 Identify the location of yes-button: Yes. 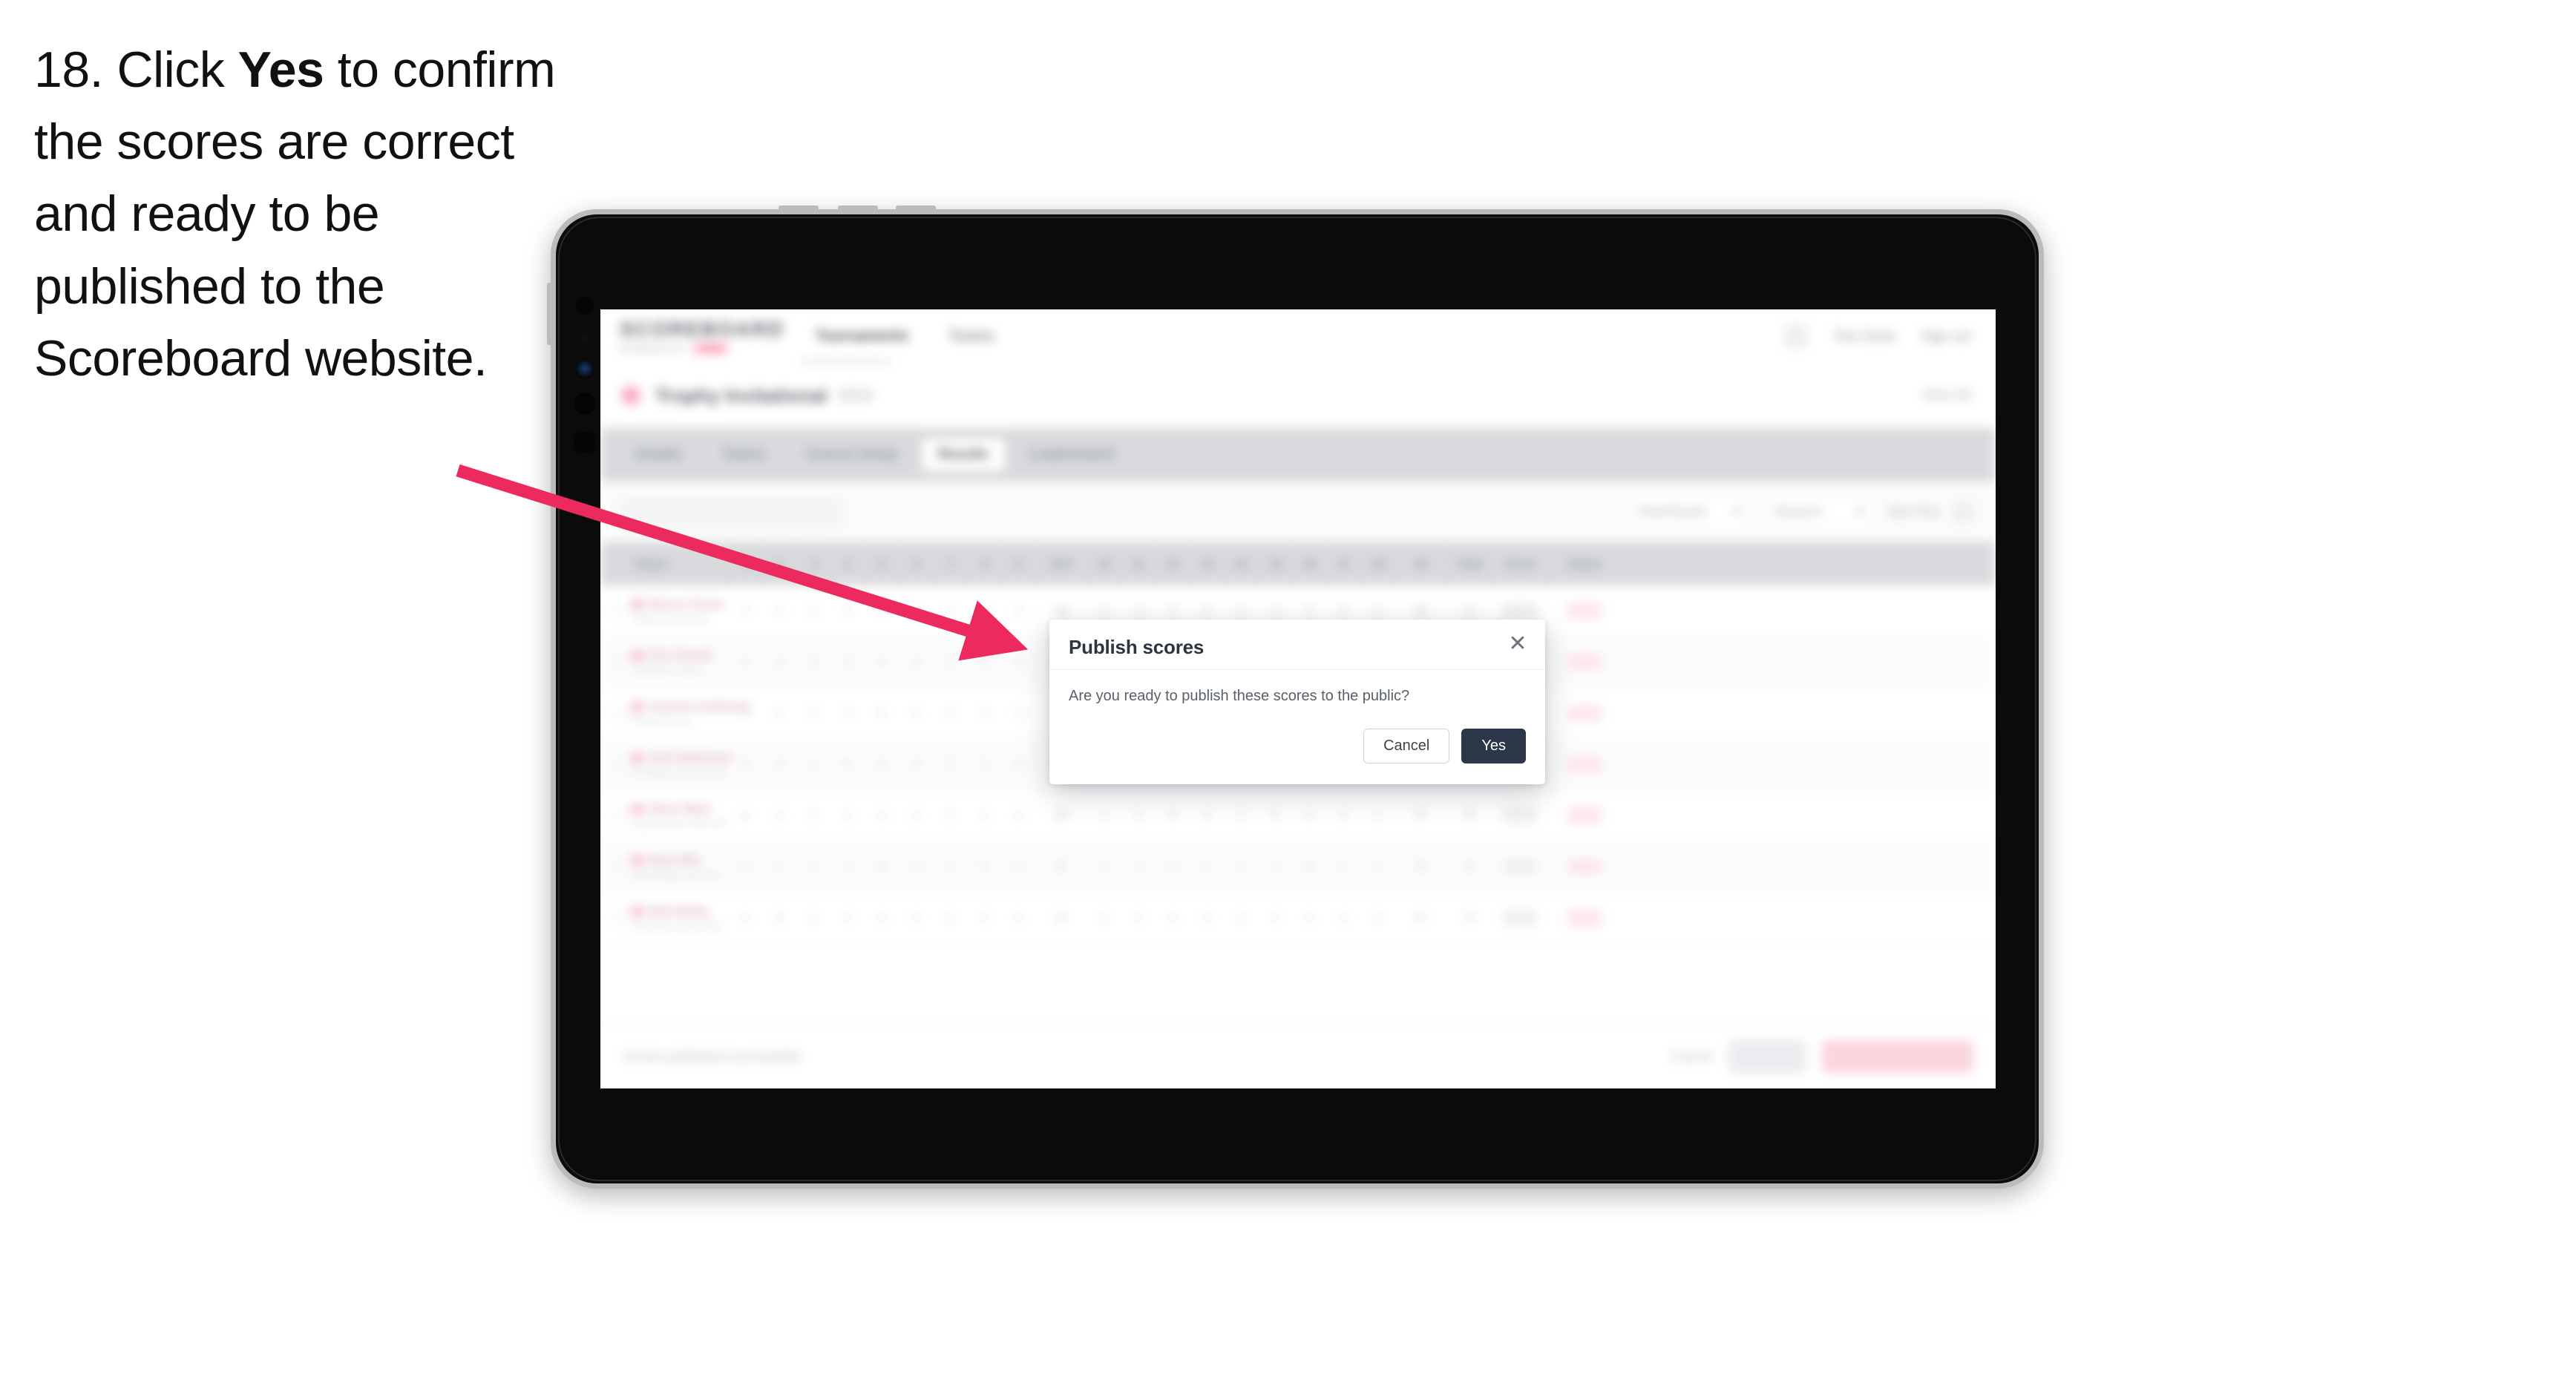
(1493, 746).